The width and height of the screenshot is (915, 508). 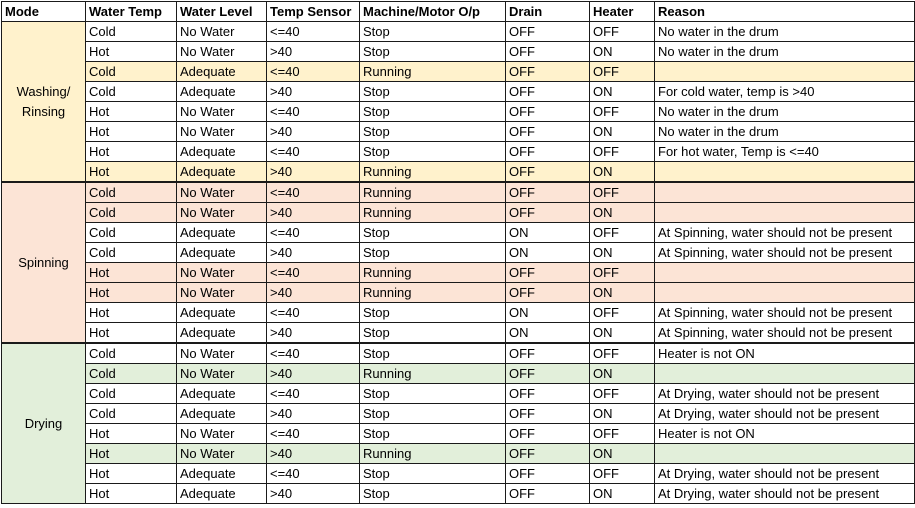 What do you see at coordinates (784, 151) in the screenshot?
I see `reason-cell: For hot water, Temp is <=40` at bounding box center [784, 151].